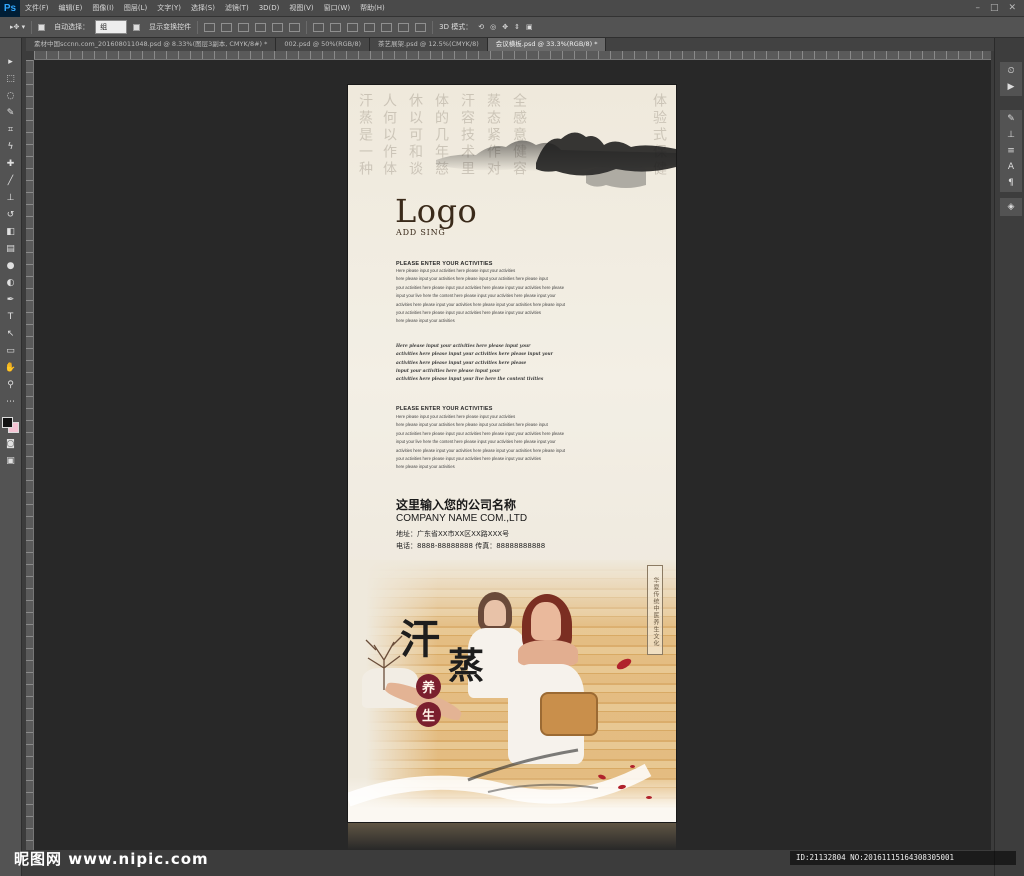 This screenshot has height=876, width=1024. What do you see at coordinates (10, 317) in the screenshot?
I see `type-tool-icon: T` at bounding box center [10, 317].